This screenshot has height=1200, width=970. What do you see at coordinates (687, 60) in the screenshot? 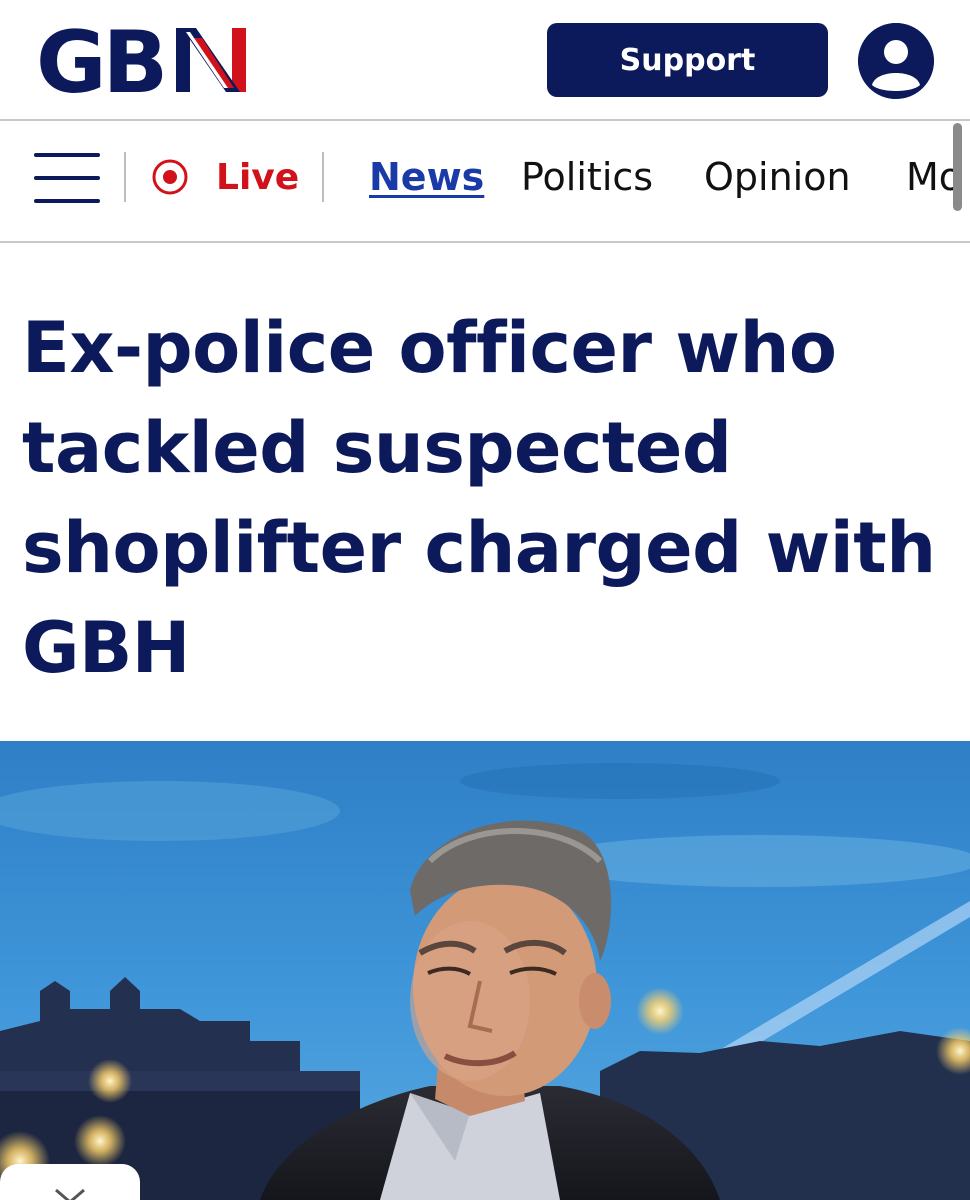
I see `support-button: Support` at bounding box center [687, 60].